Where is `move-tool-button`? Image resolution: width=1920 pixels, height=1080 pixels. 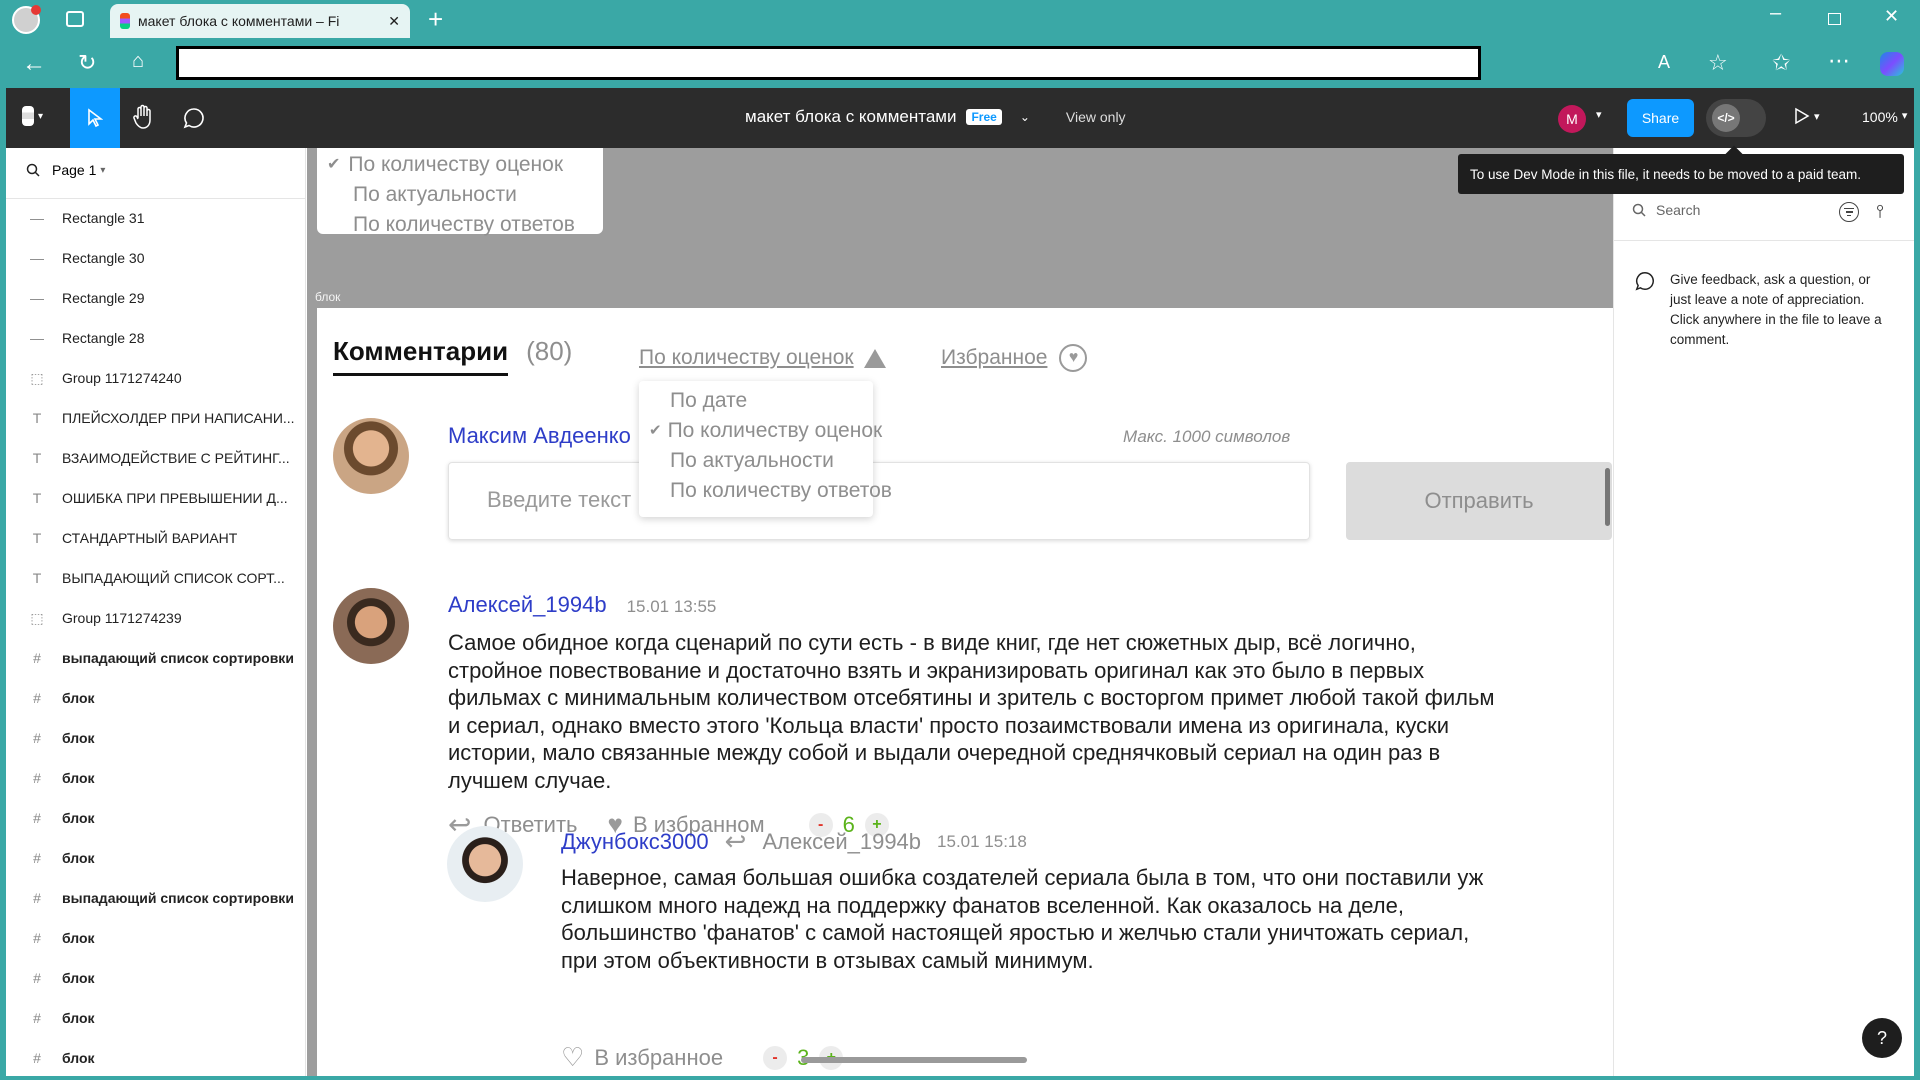
move-tool-button is located at coordinates (95, 118).